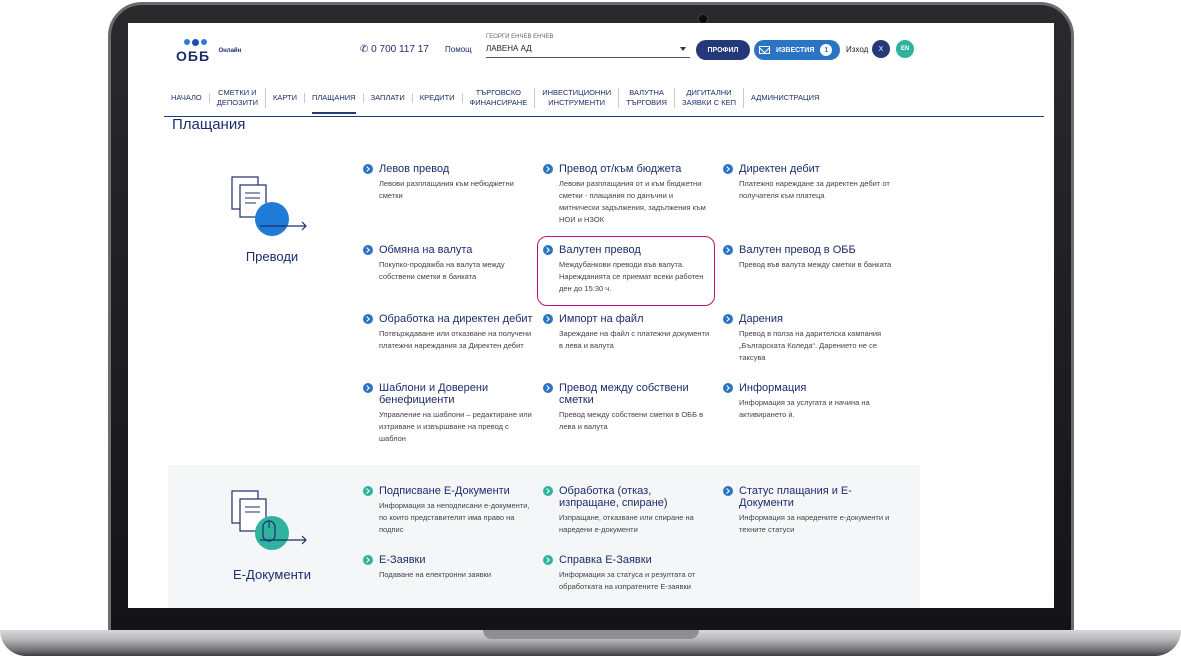 The height and width of the screenshot is (659, 1181). I want to click on transfers-label: Преводи, so click(272, 256).